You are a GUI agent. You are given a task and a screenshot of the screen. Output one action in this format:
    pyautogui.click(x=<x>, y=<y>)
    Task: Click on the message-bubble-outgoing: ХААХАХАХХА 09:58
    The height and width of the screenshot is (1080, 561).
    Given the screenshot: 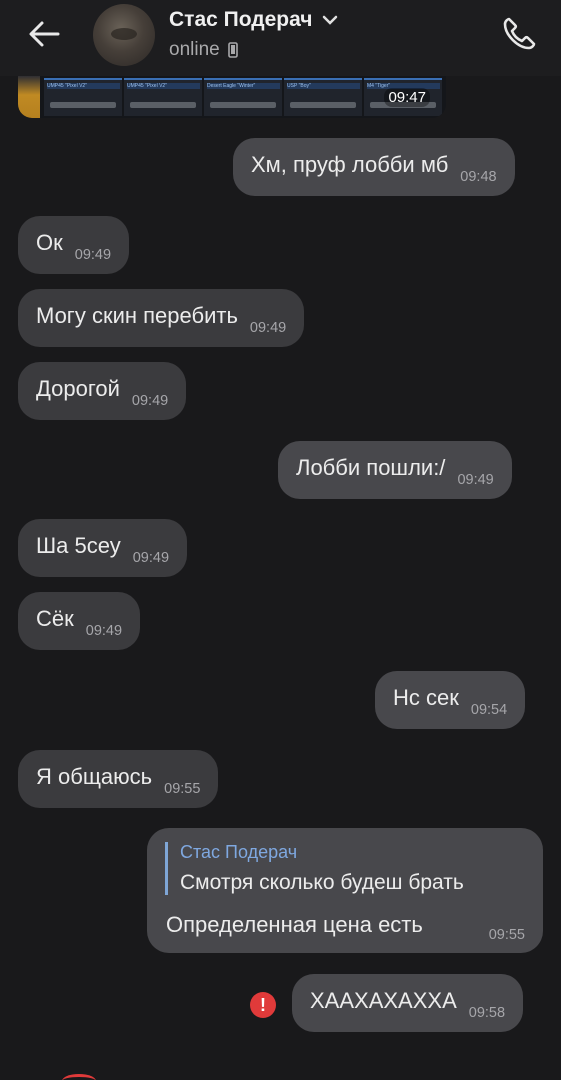 What is the action you would take?
    pyautogui.click(x=408, y=1003)
    